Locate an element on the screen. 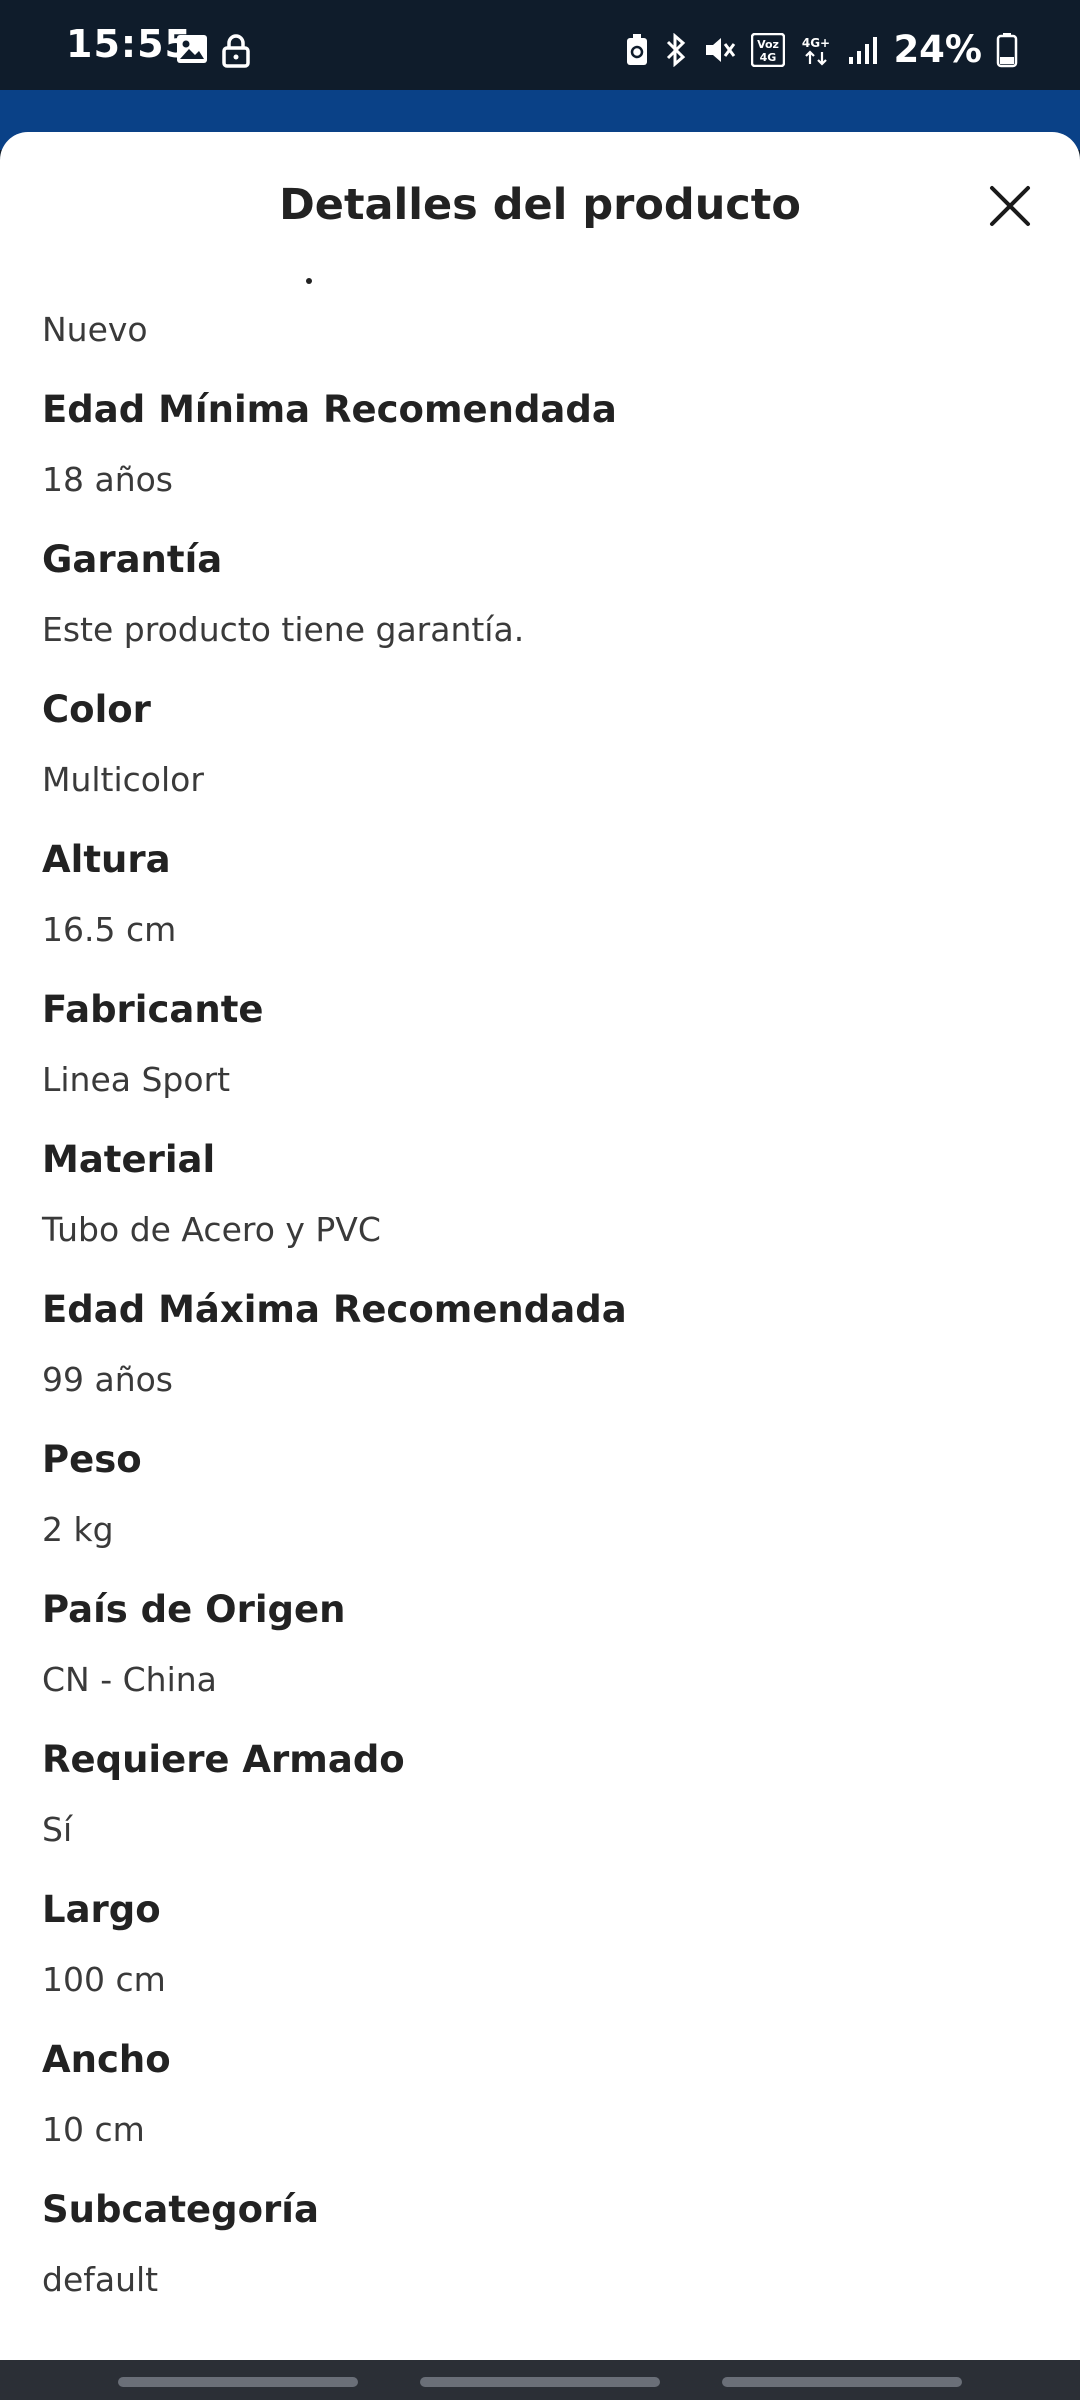 The image size is (1080, 2400). detail-label: Peso is located at coordinates (92, 1459).